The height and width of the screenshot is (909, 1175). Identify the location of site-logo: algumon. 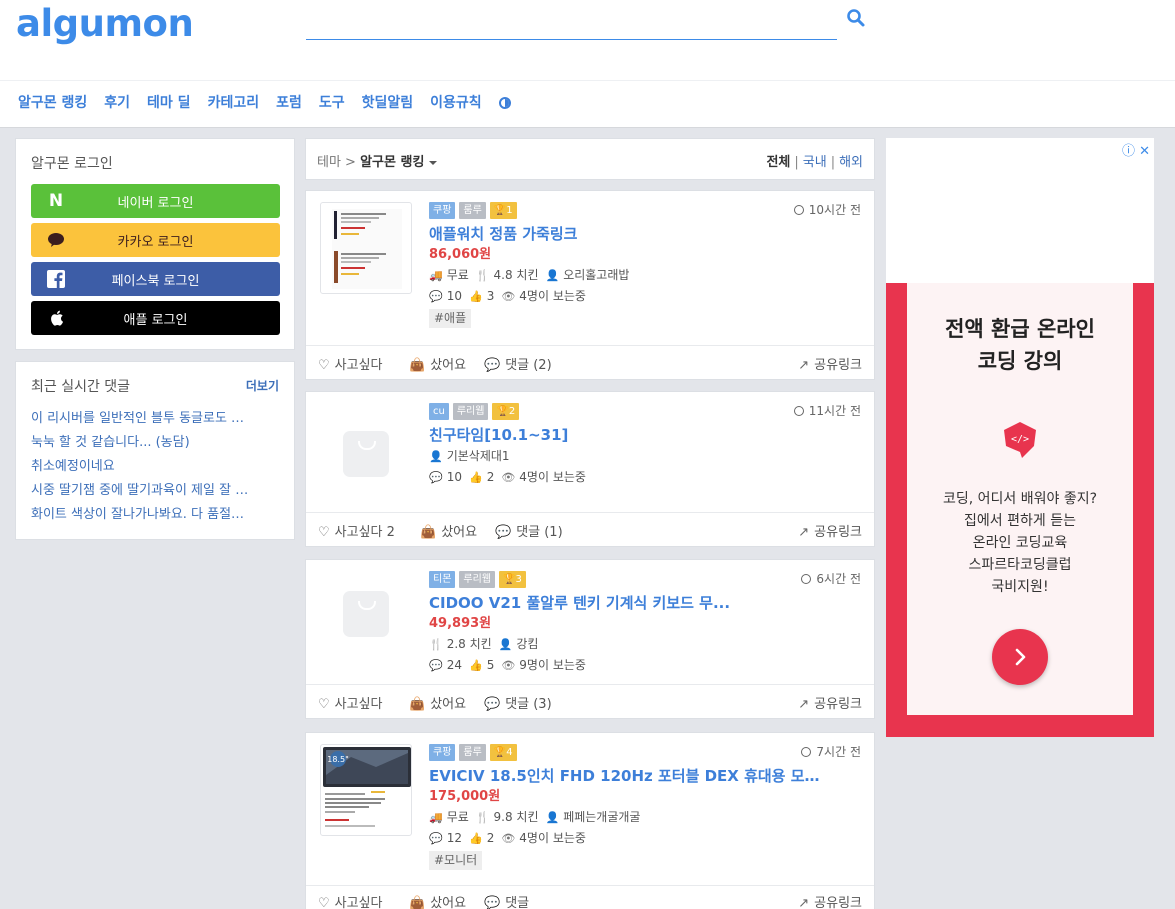
(105, 23).